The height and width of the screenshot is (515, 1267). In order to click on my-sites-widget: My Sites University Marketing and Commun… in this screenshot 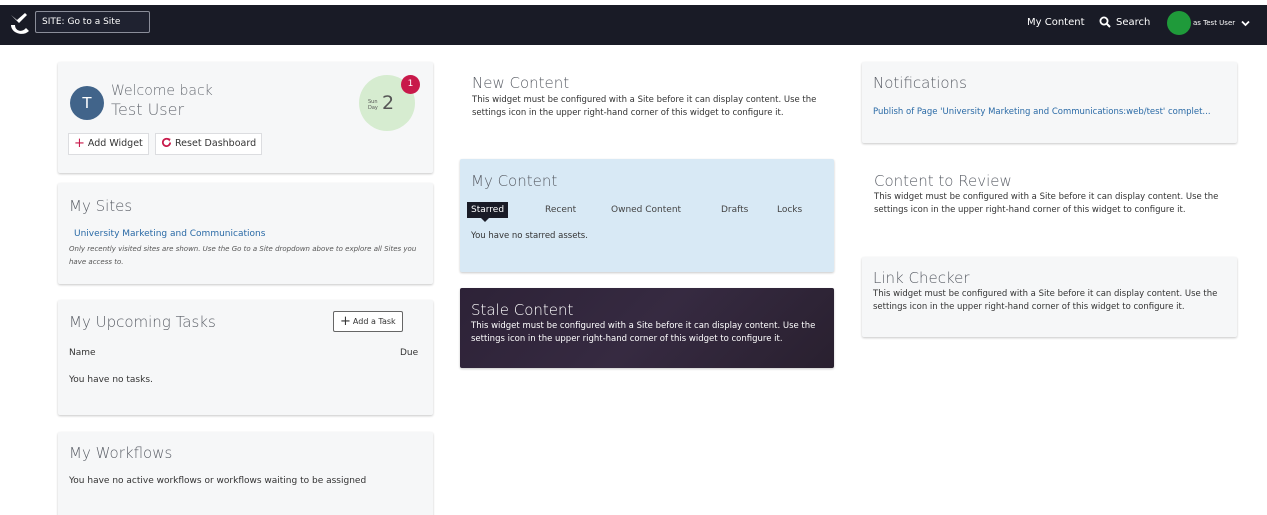, I will do `click(245, 233)`.